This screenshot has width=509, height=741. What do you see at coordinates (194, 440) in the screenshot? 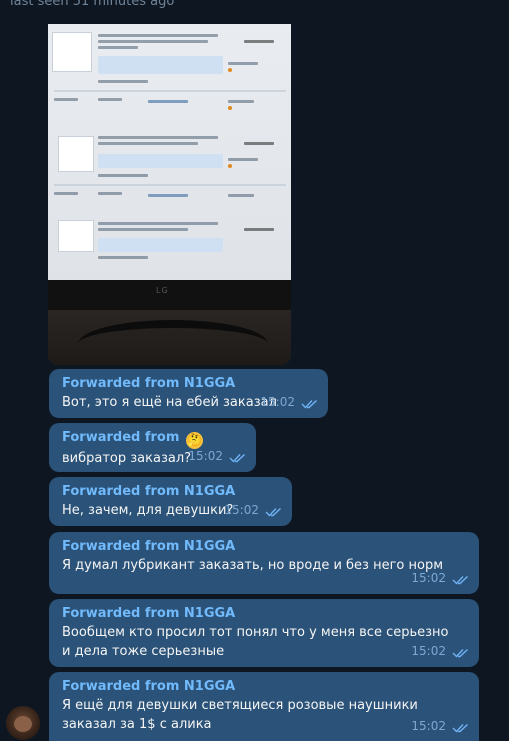
I see `thinking-face-emoji-icon: 🤔` at bounding box center [194, 440].